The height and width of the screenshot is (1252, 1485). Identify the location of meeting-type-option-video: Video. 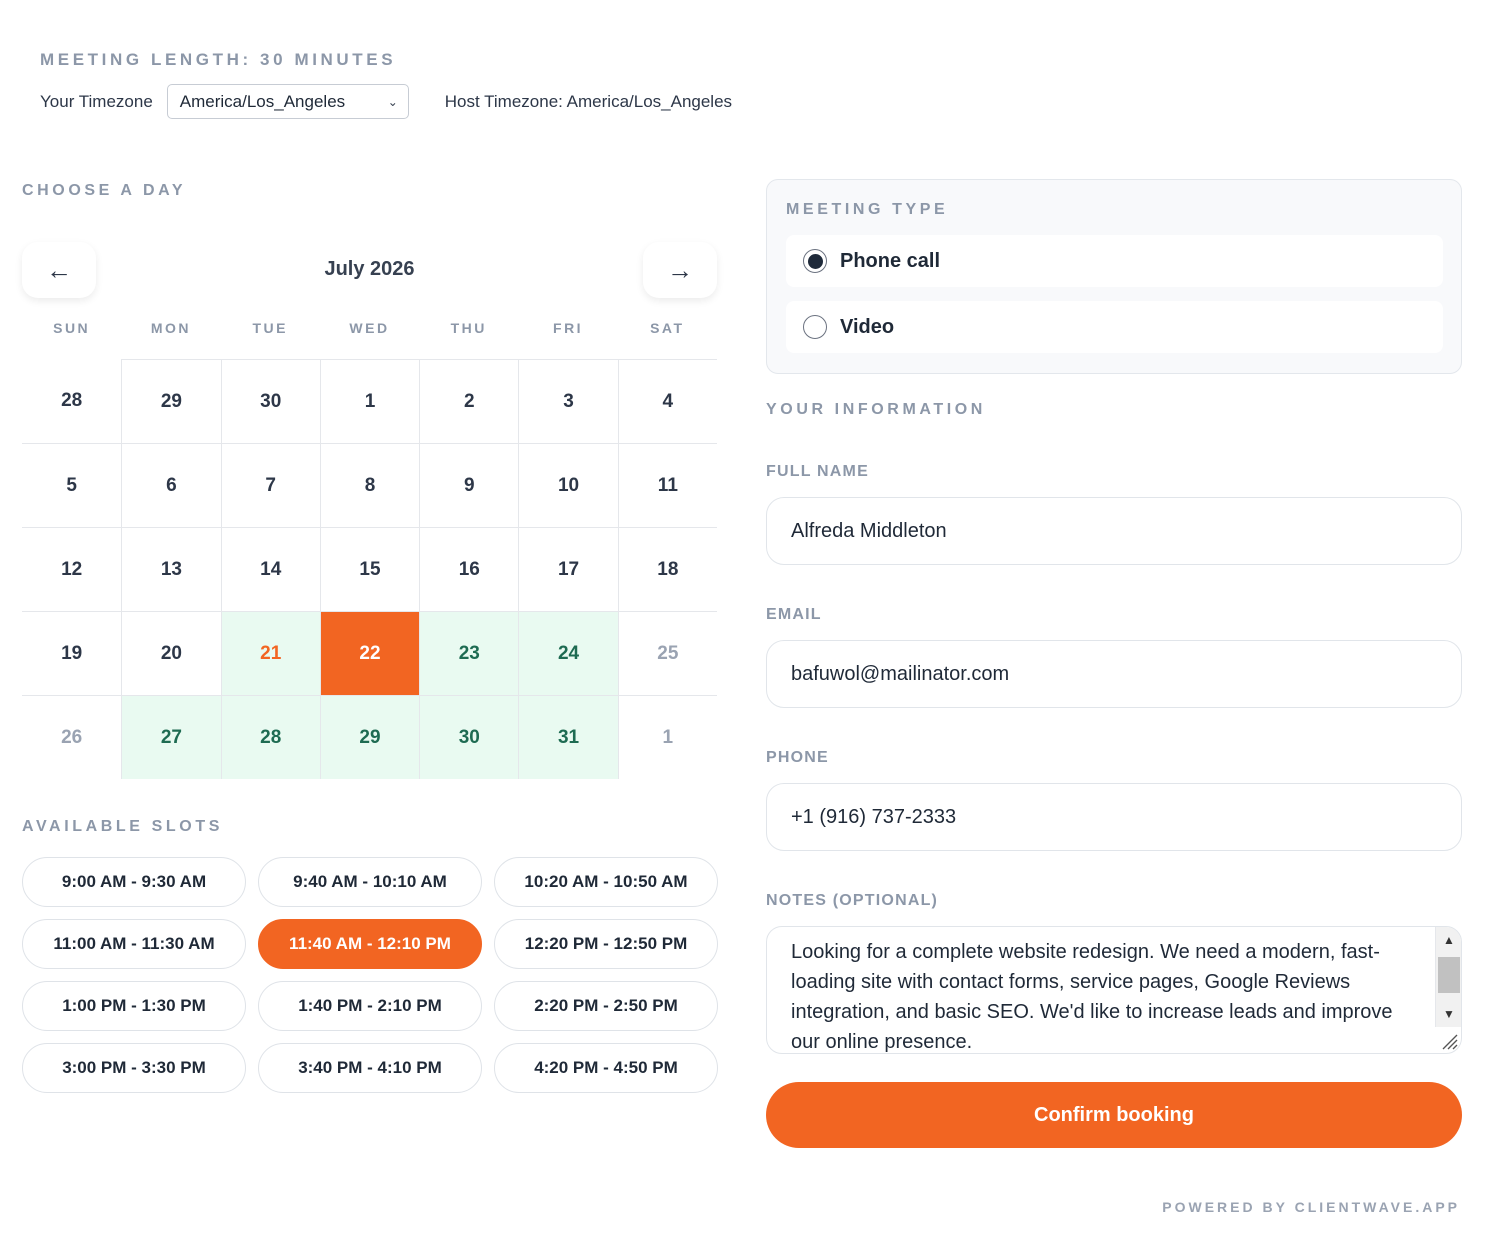
(1114, 327).